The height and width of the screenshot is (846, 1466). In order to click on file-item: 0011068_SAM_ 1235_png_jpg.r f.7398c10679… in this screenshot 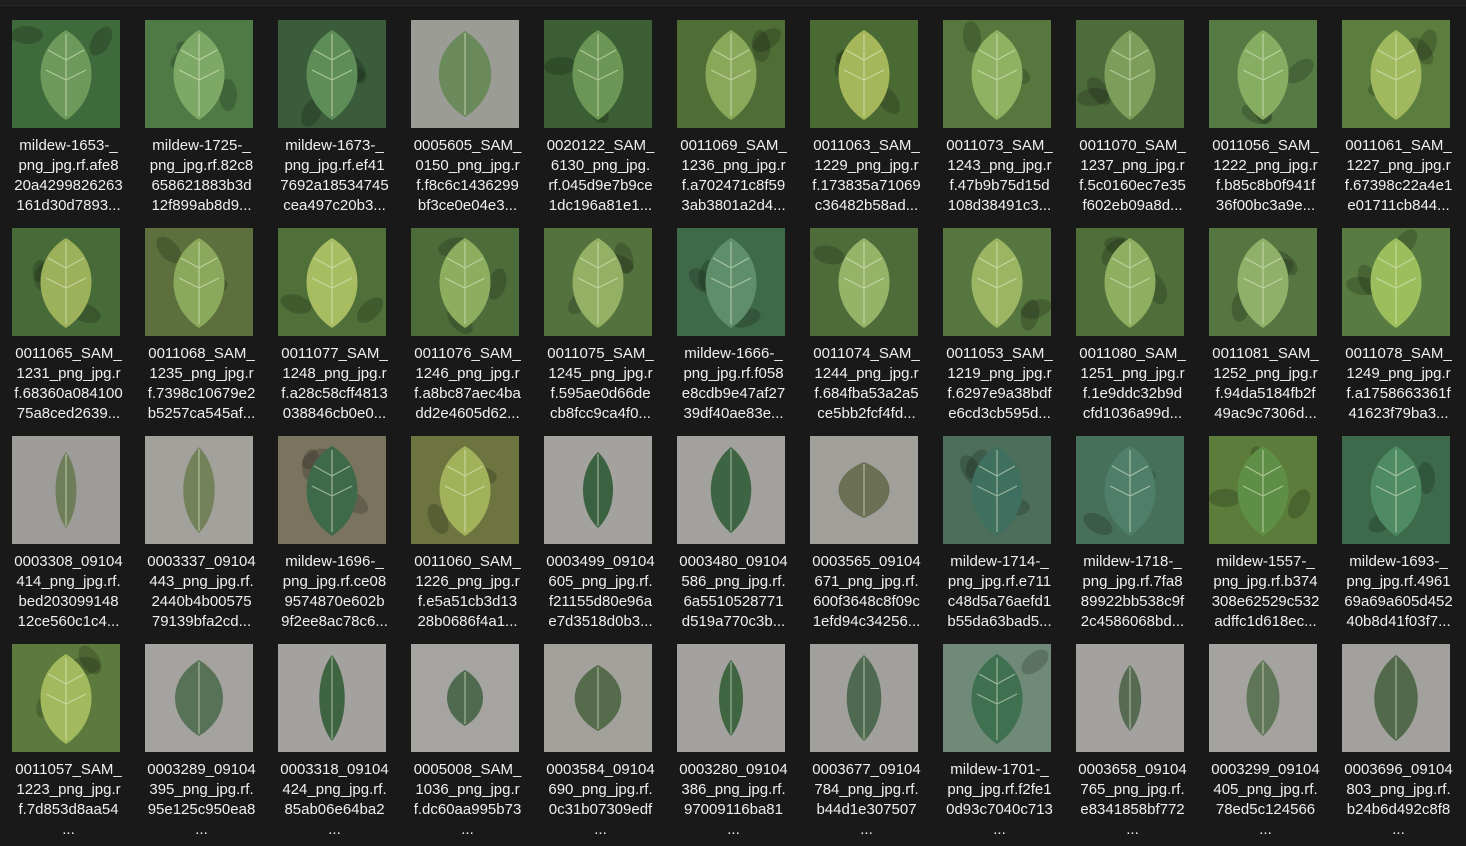, I will do `click(201, 326)`.